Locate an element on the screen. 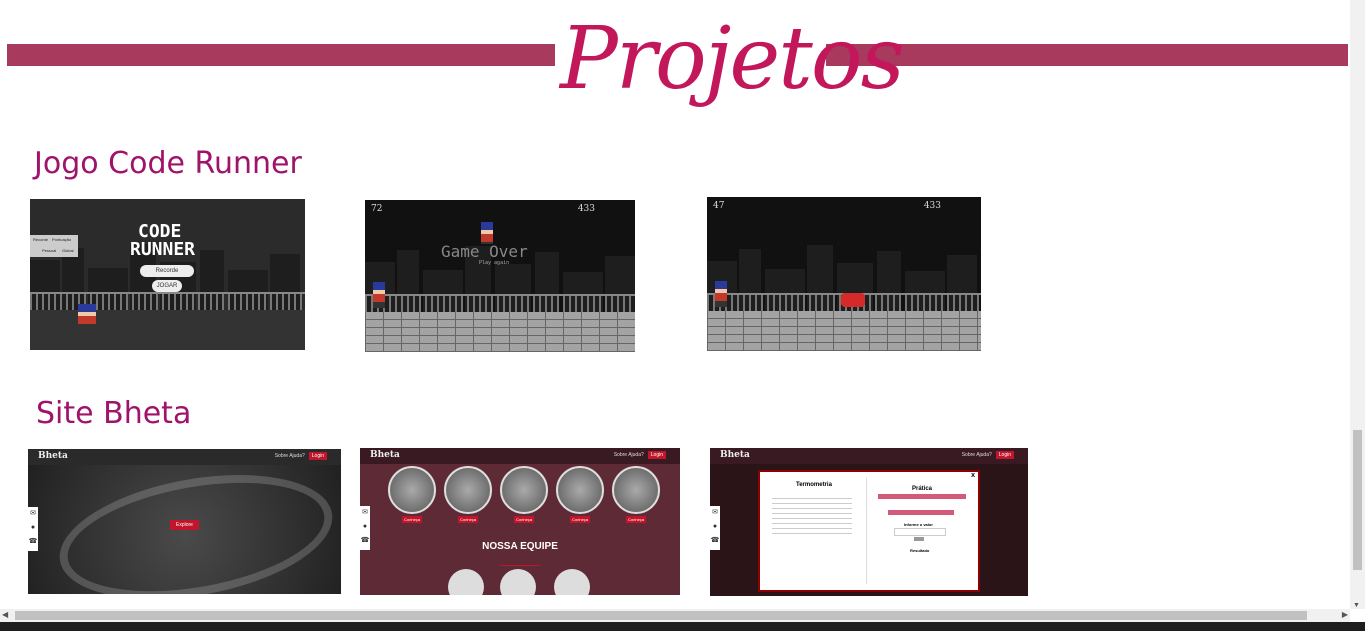 The width and height of the screenshot is (1365, 631). page-title: Projetos is located at coordinates (732, 59).